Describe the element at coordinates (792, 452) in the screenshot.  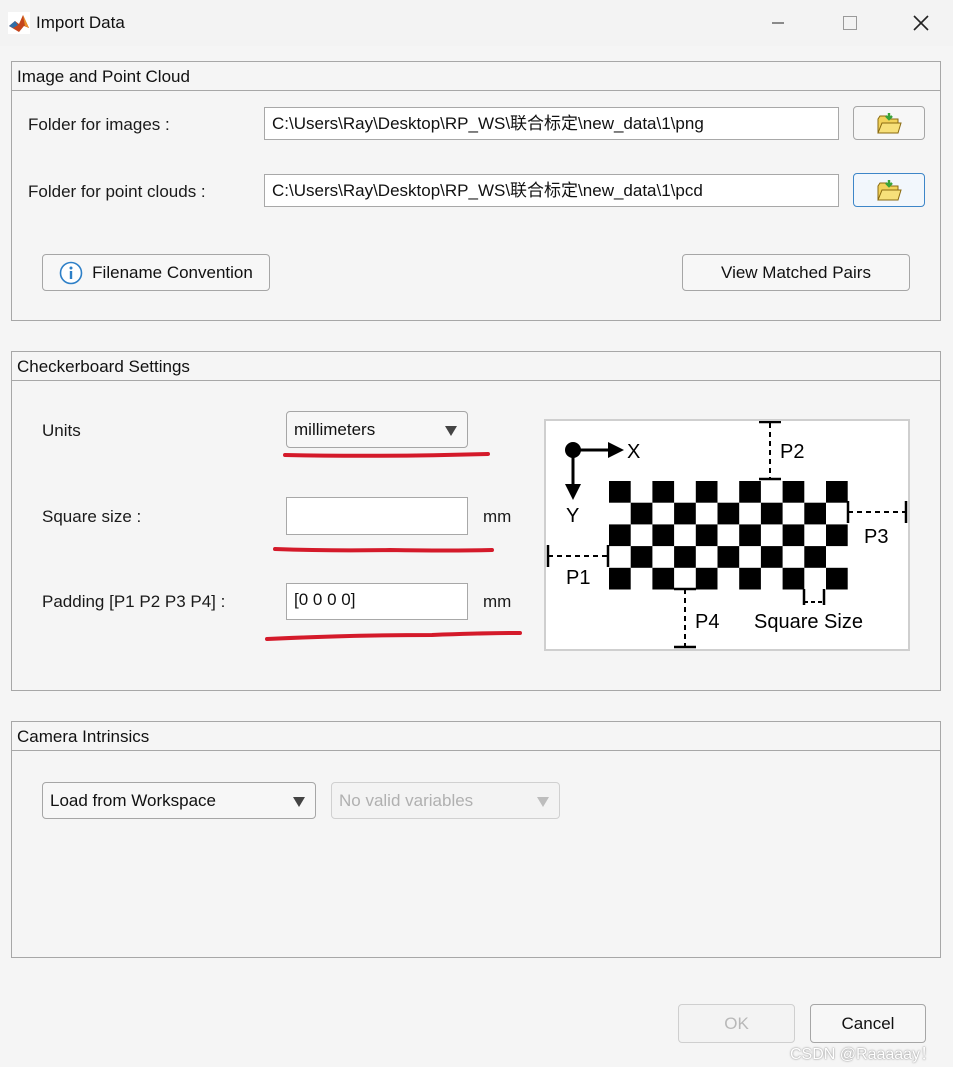
I see `p2-label: P2` at that location.